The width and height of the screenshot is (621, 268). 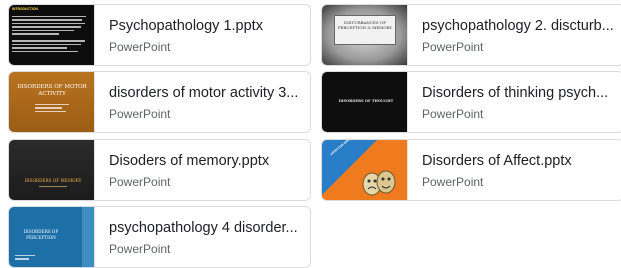 I want to click on file-thumbnail: DISORDERS OF MOTOR ACTIVITY, so click(x=52, y=102).